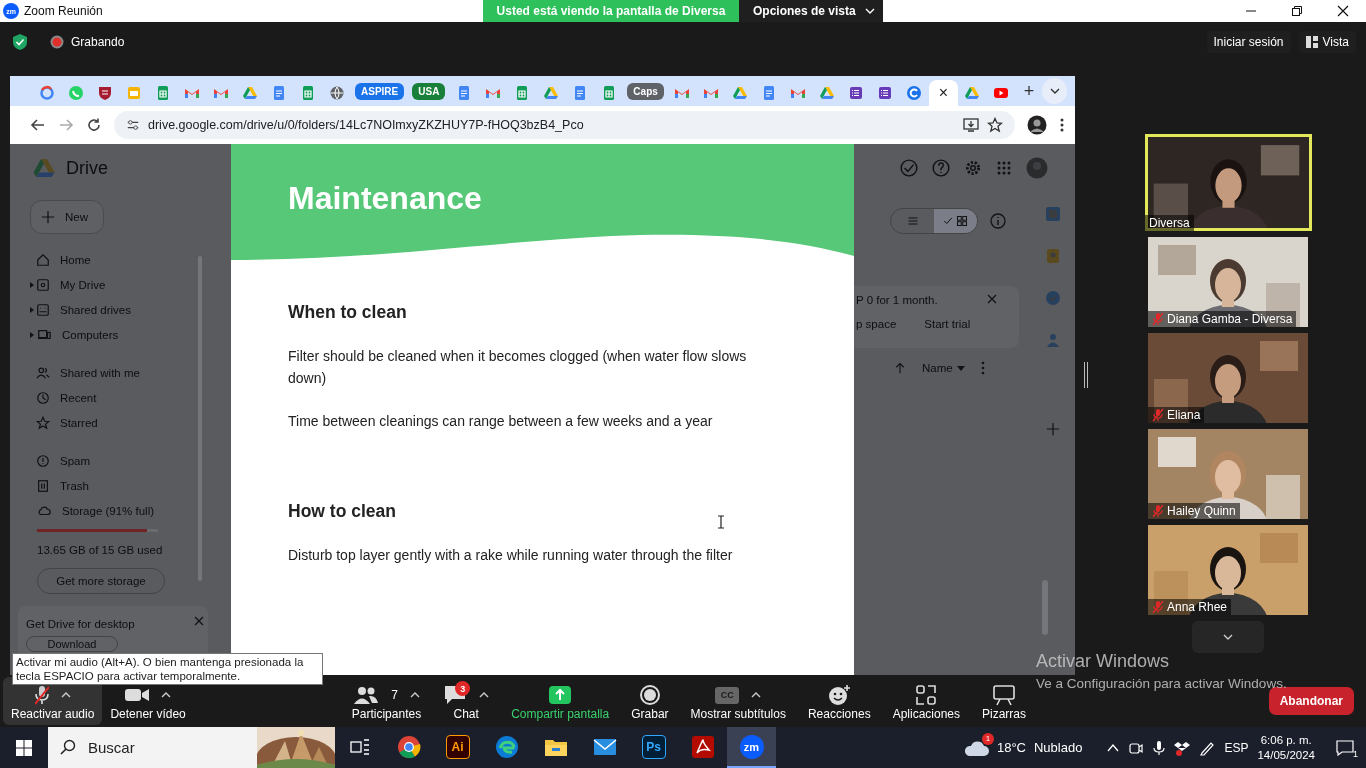 The image size is (1366, 768). I want to click on toolbar-button: Reacciones, so click(839, 701).